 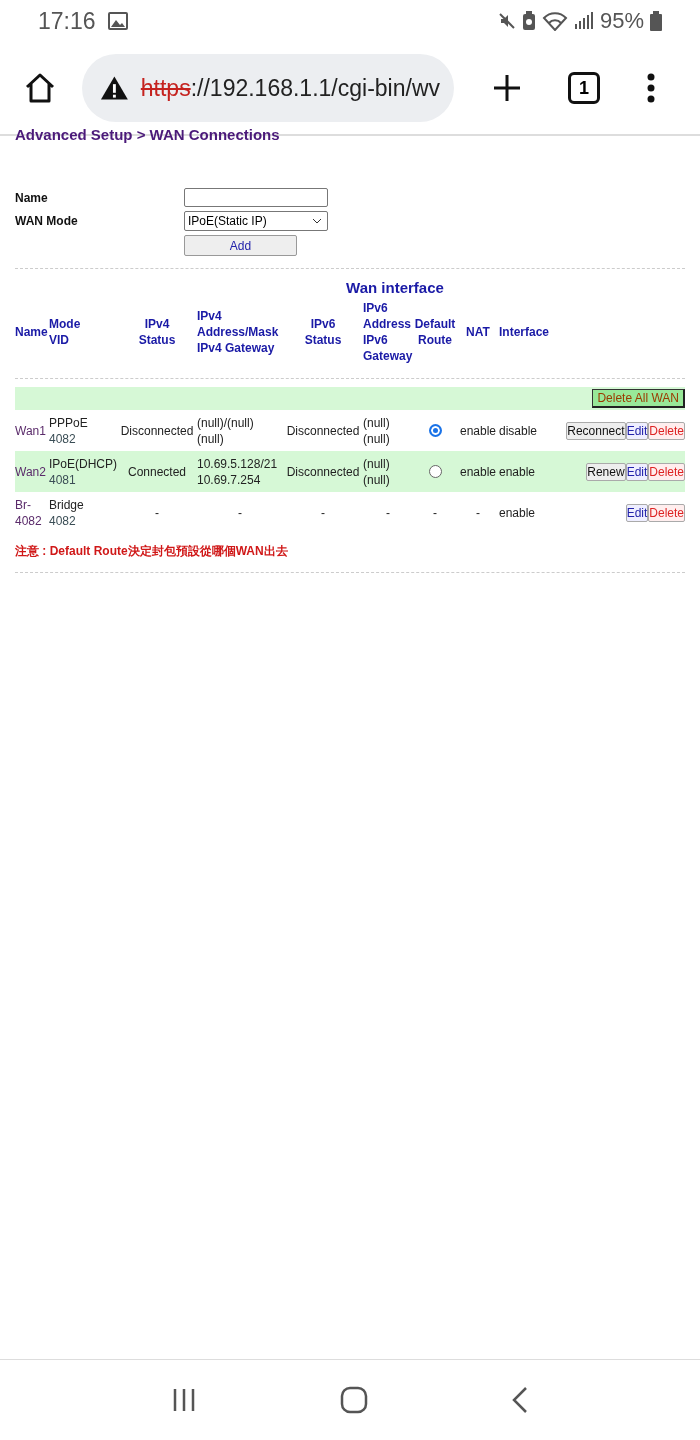 What do you see at coordinates (156, 471) in the screenshot?
I see `table-cell-text: Connected` at bounding box center [156, 471].